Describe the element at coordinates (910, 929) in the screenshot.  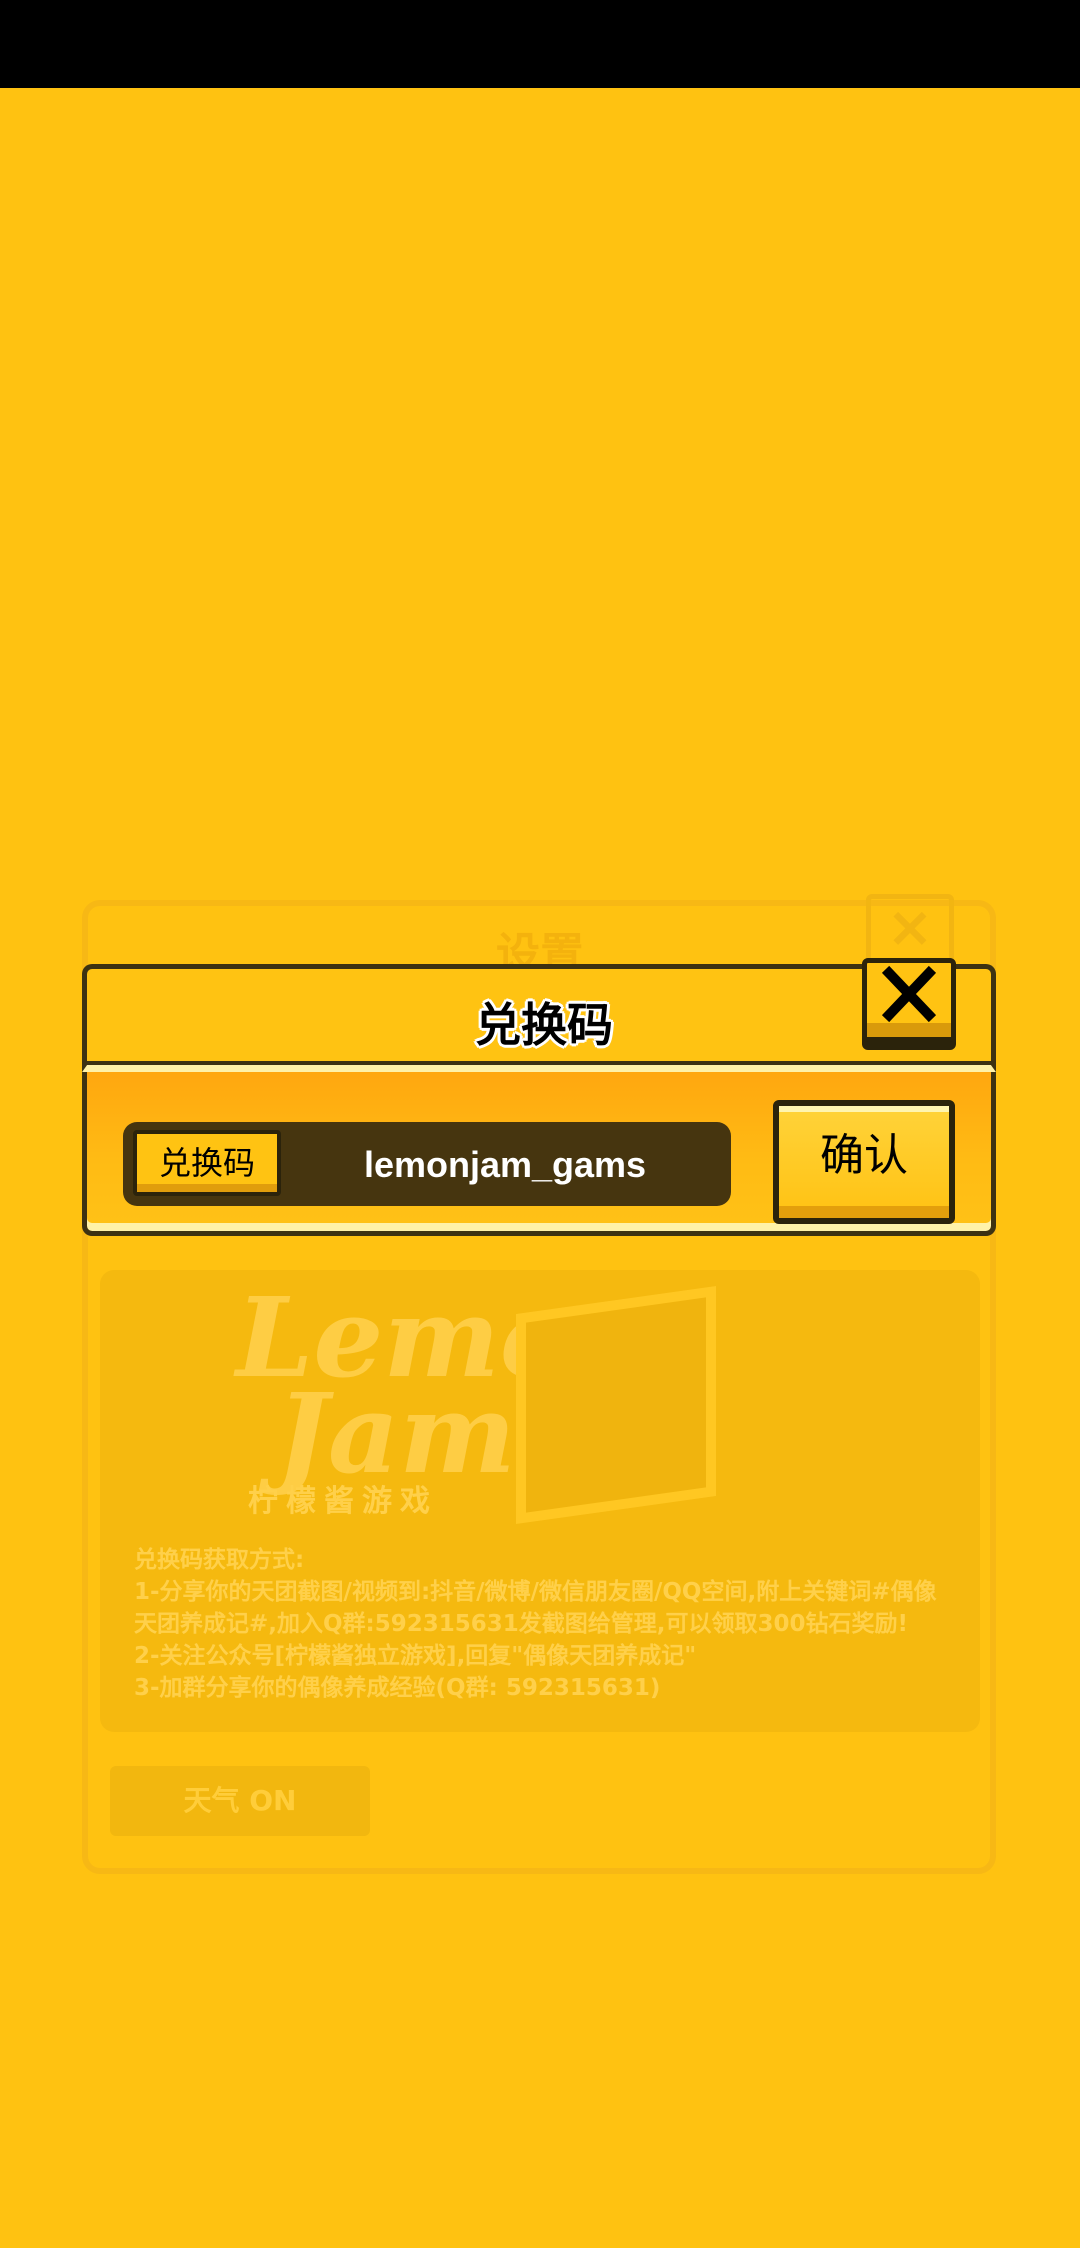
I see `settings-close-icon: ×` at that location.